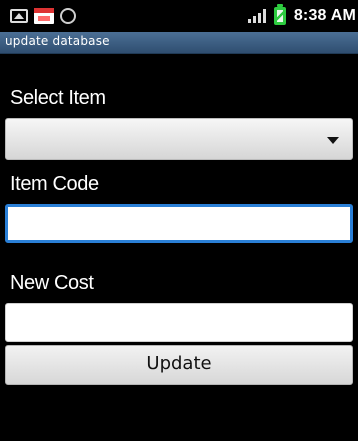  Describe the element at coordinates (324, 15) in the screenshot. I see `status-time: 8:38 AM` at that location.